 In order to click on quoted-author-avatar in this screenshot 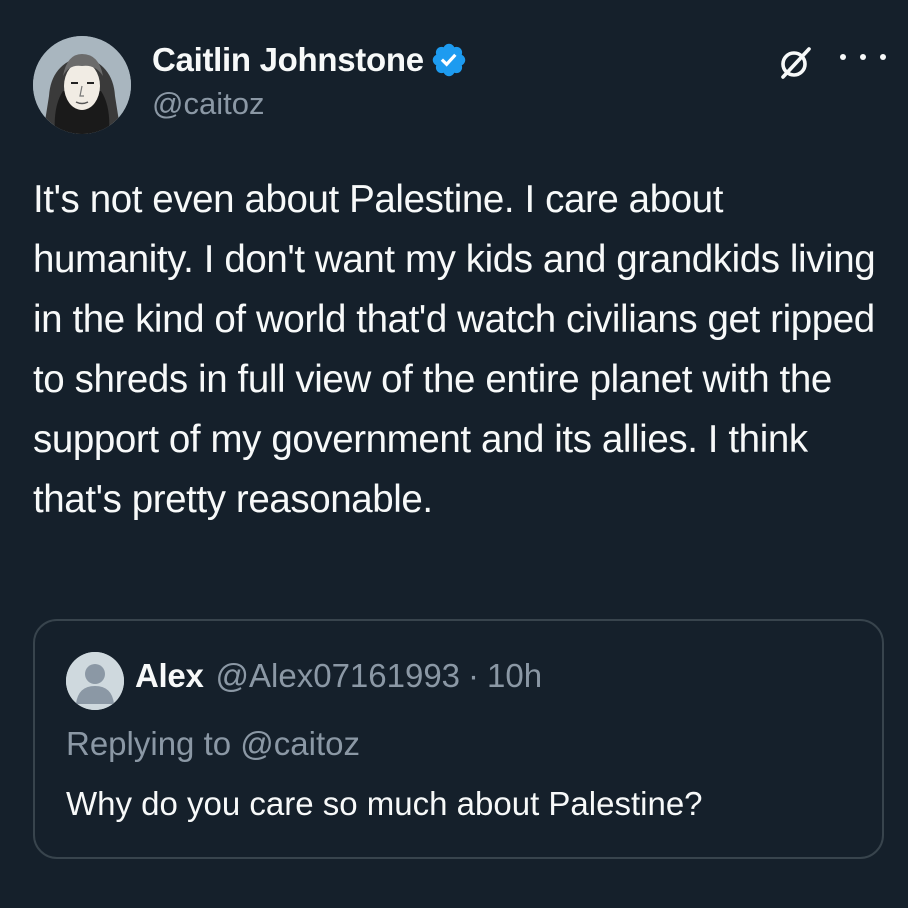, I will do `click(95, 681)`.